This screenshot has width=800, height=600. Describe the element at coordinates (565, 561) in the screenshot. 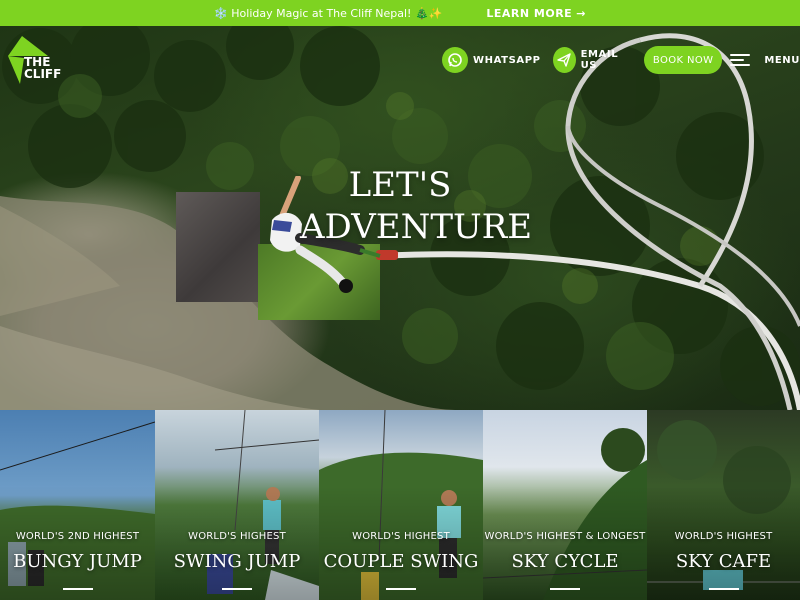

I see `activity-name: SKY CYCLE` at that location.